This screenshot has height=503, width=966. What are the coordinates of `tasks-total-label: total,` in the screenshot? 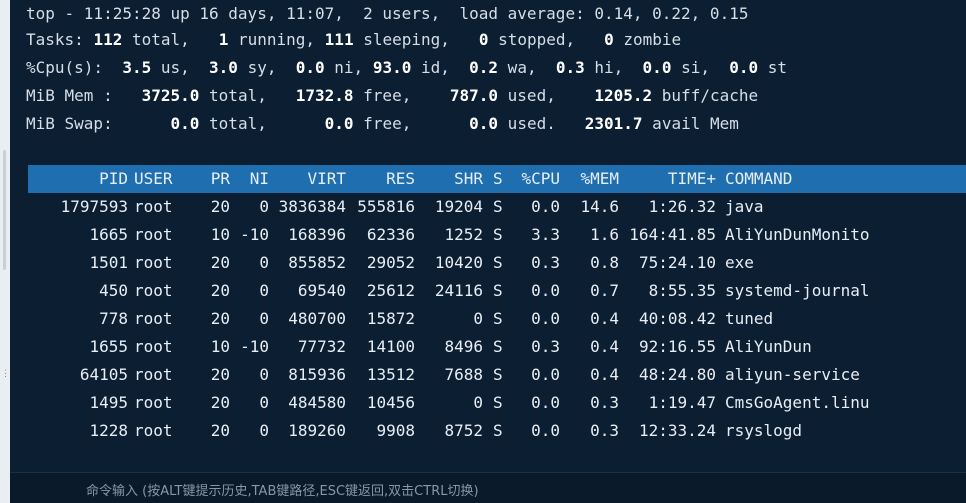 It's located at (156, 39).